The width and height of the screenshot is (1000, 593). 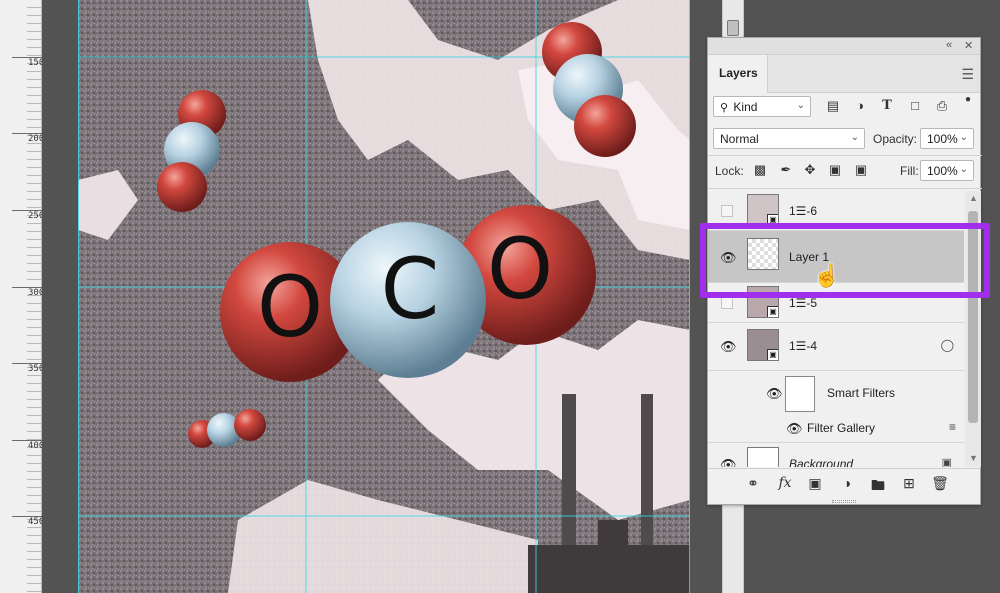 What do you see at coordinates (861, 170) in the screenshot?
I see `lock-all-icon: ▣` at bounding box center [861, 170].